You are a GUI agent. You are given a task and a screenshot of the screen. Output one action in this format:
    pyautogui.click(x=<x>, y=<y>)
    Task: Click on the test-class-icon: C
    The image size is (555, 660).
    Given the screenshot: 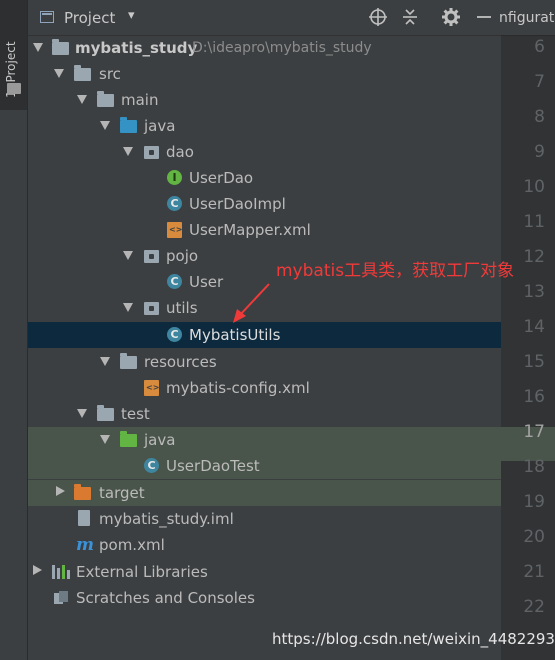 What is the action you would take?
    pyautogui.click(x=151, y=465)
    